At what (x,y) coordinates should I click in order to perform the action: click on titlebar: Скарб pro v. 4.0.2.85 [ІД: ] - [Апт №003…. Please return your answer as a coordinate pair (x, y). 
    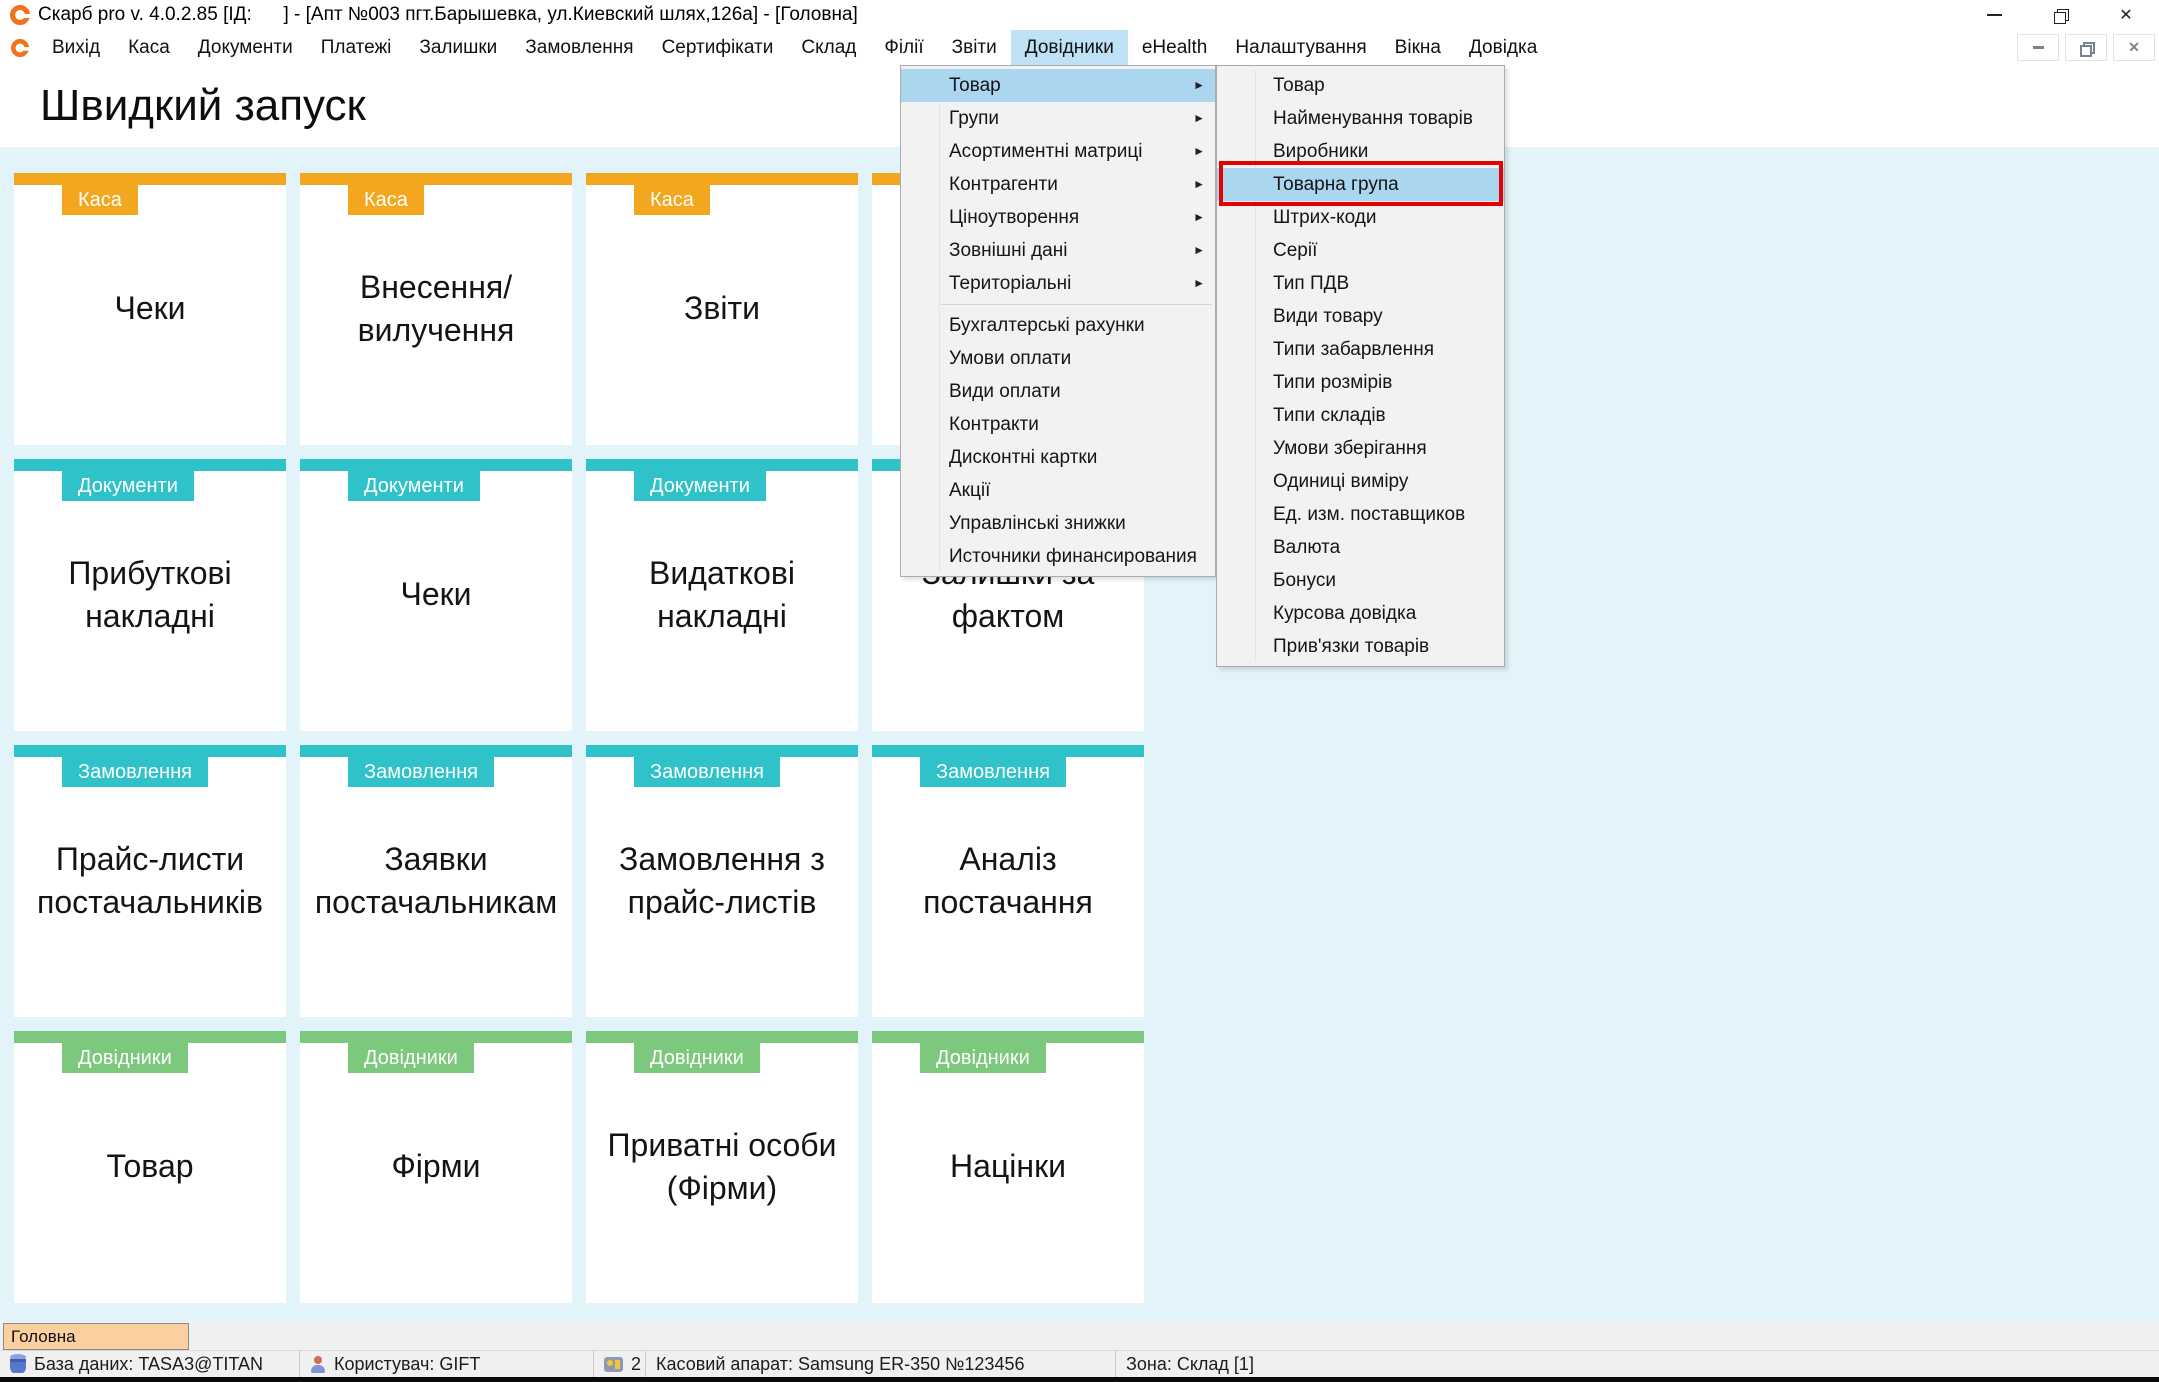
    Looking at the image, I should click on (1079, 15).